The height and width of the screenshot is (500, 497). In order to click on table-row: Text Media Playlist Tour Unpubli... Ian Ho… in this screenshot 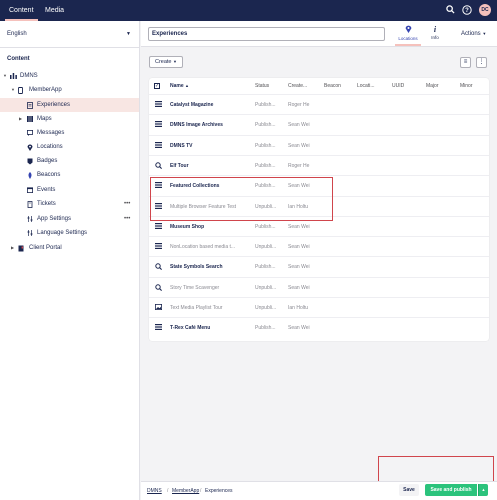, I will do `click(319, 307)`.